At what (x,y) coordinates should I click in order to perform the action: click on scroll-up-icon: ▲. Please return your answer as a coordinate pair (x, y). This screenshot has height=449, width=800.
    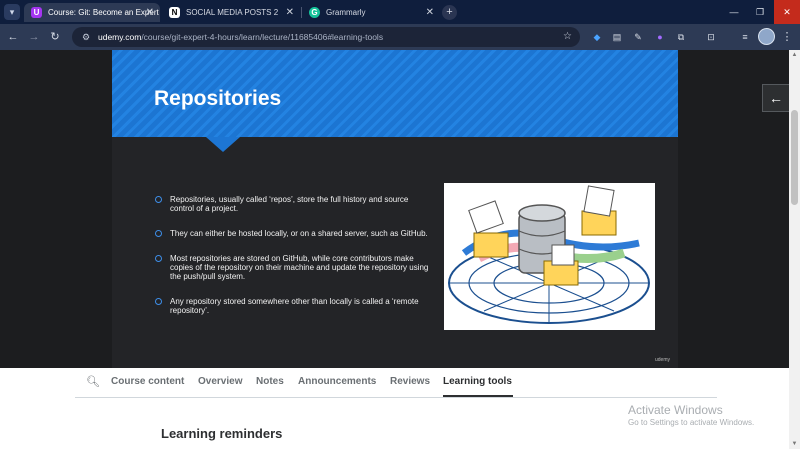
    Looking at the image, I should click on (794, 55).